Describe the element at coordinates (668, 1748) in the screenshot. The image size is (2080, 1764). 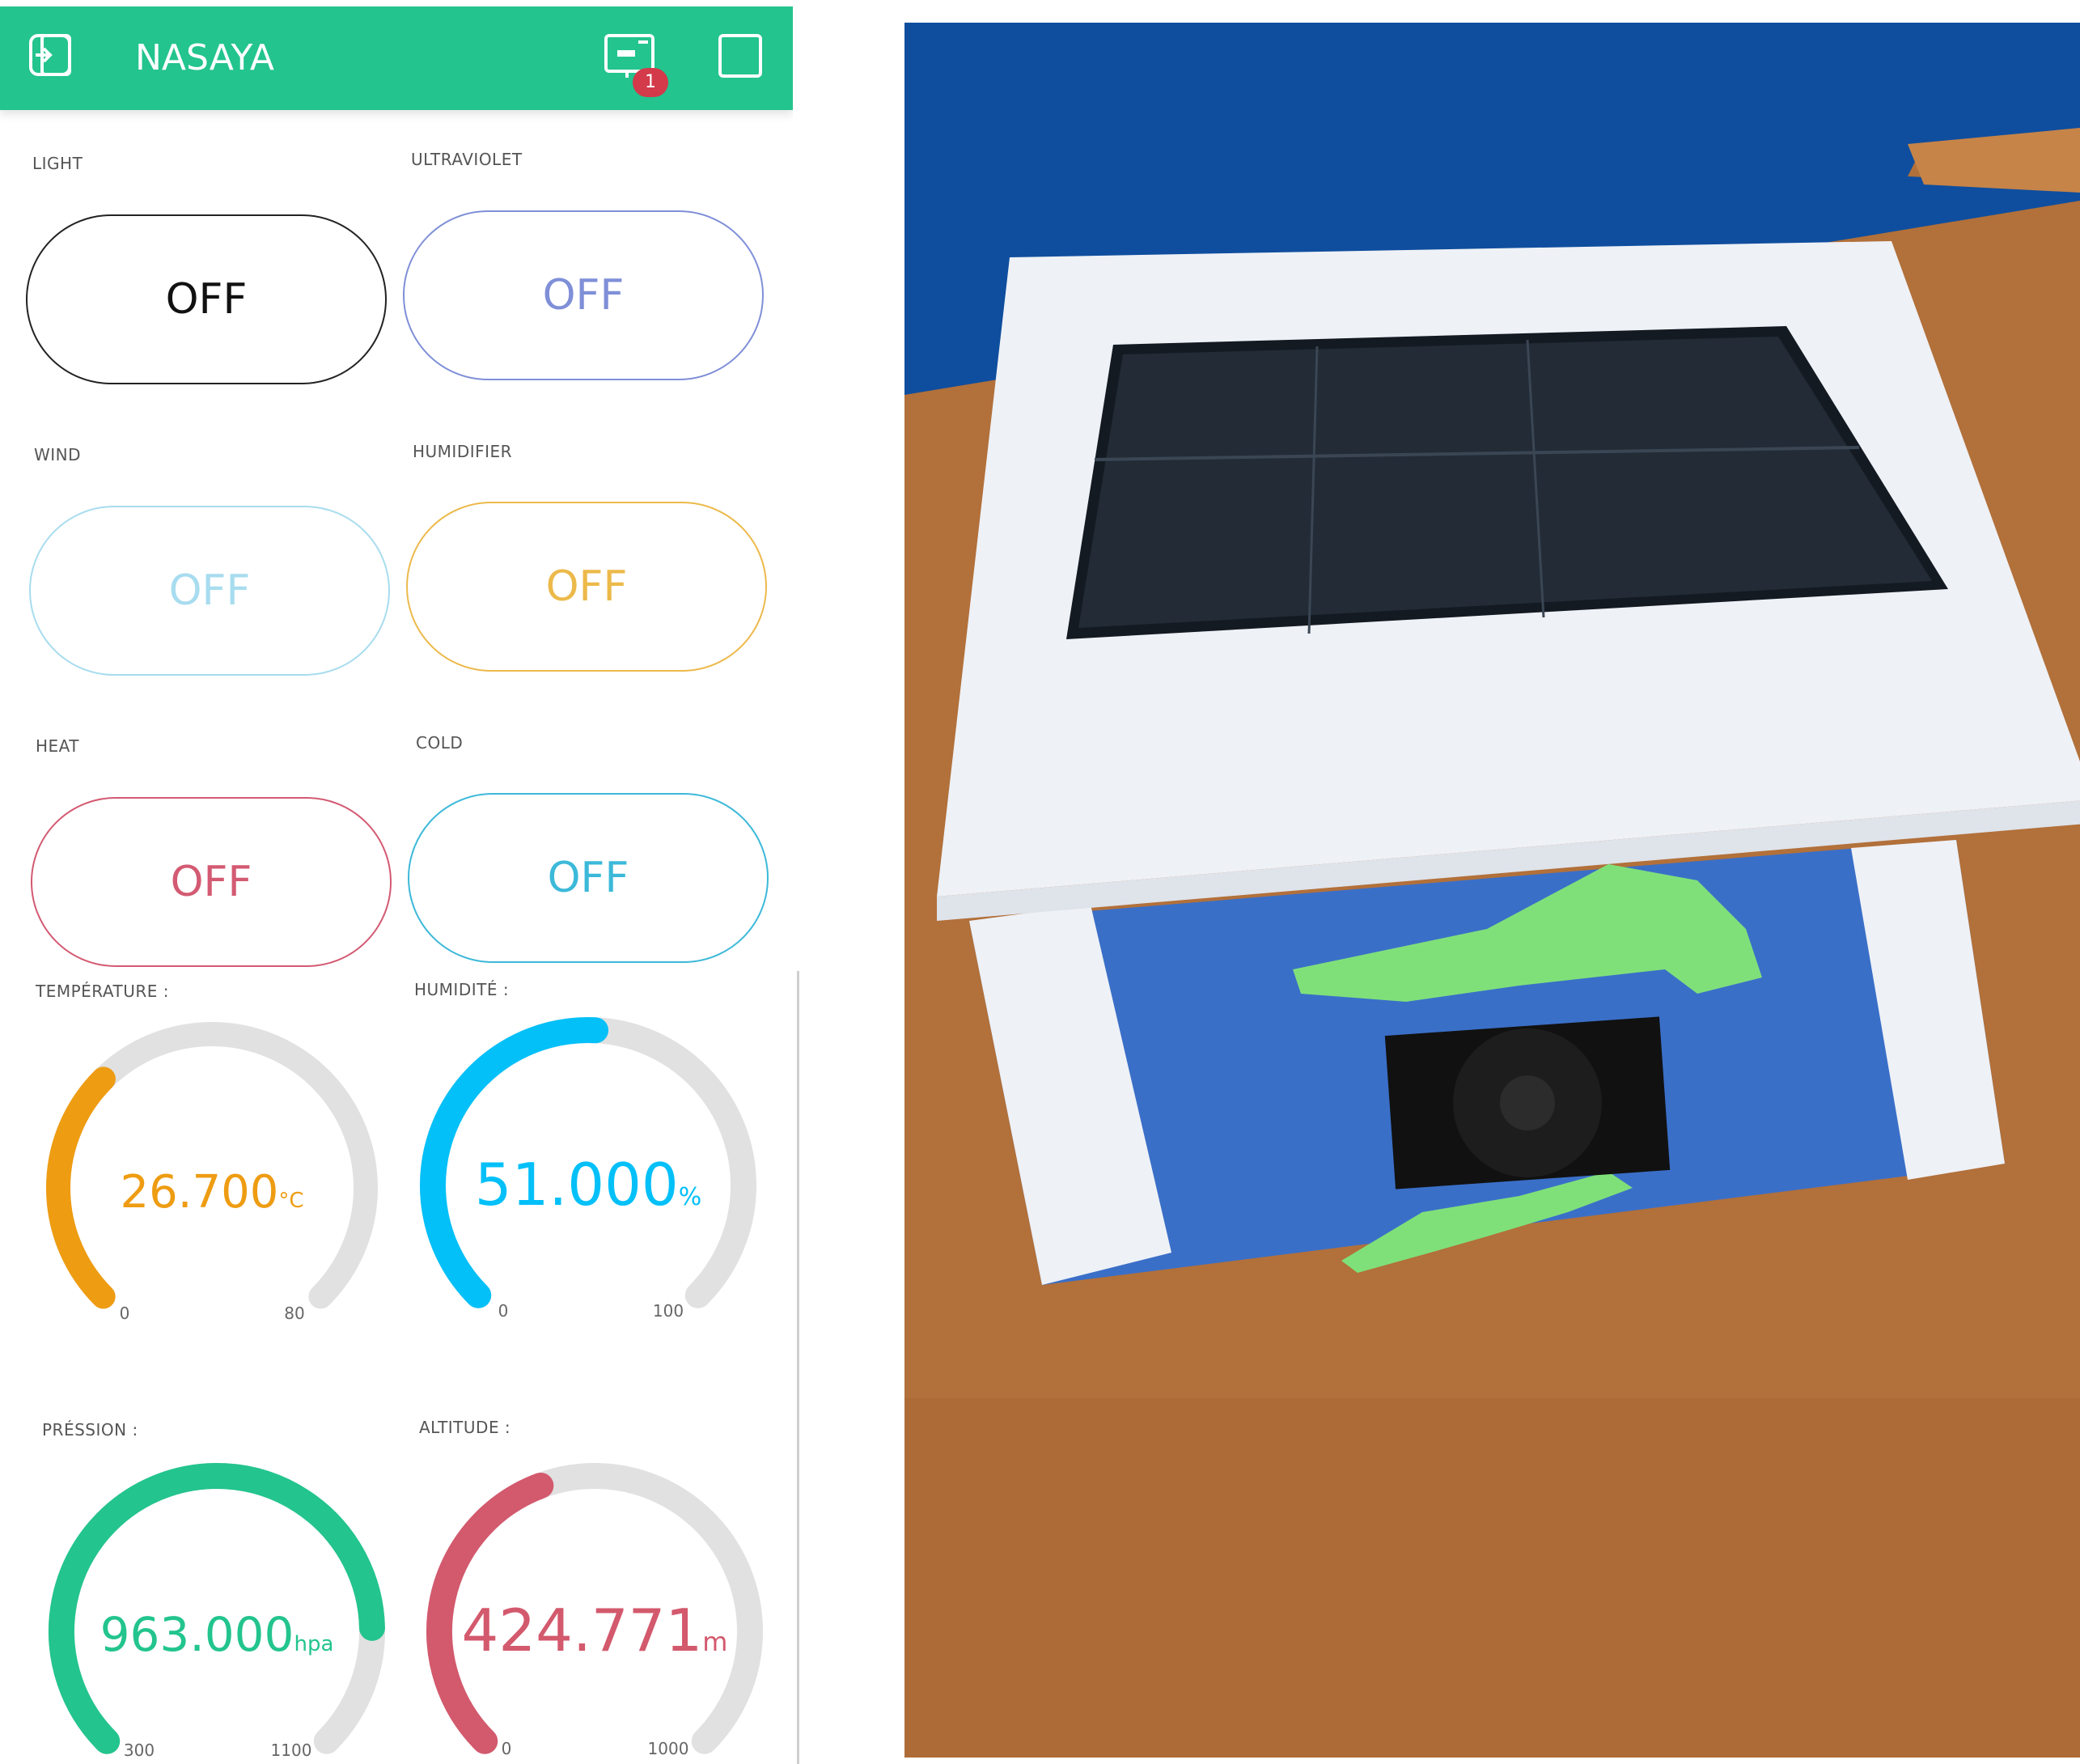
I see `gauge-max-label: 1000` at that location.